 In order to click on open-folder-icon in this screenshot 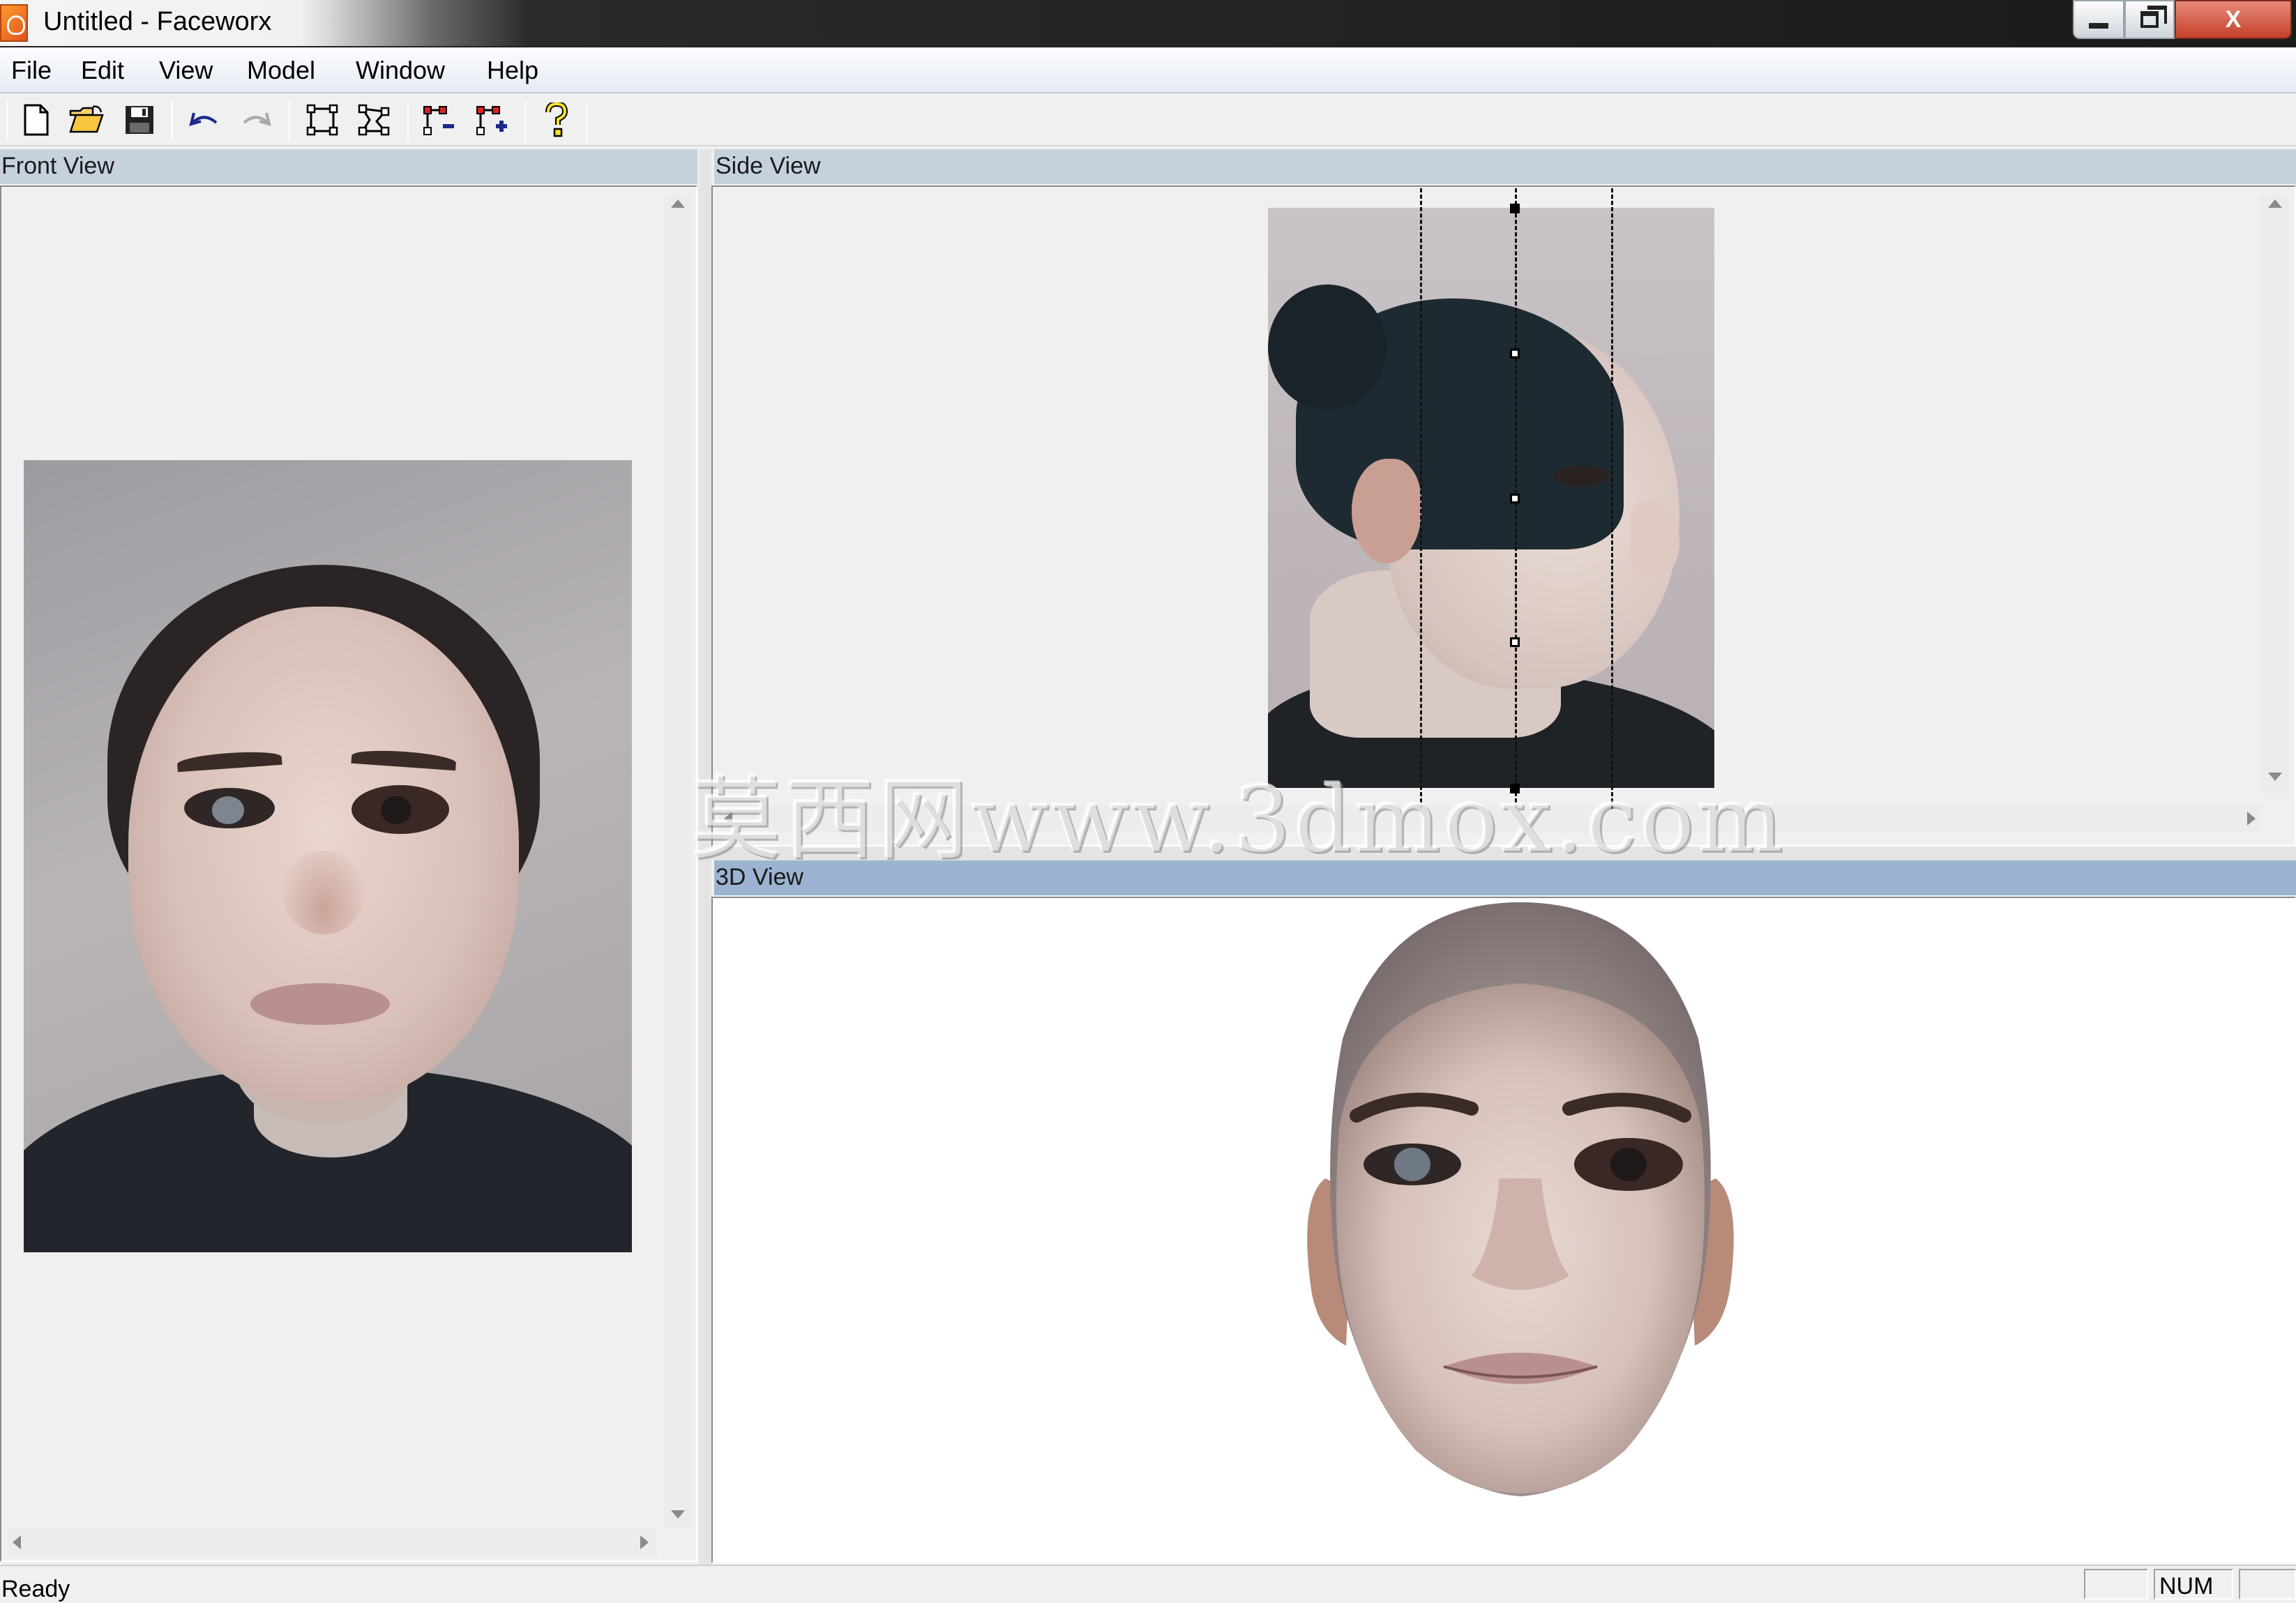, I will do `click(86, 120)`.